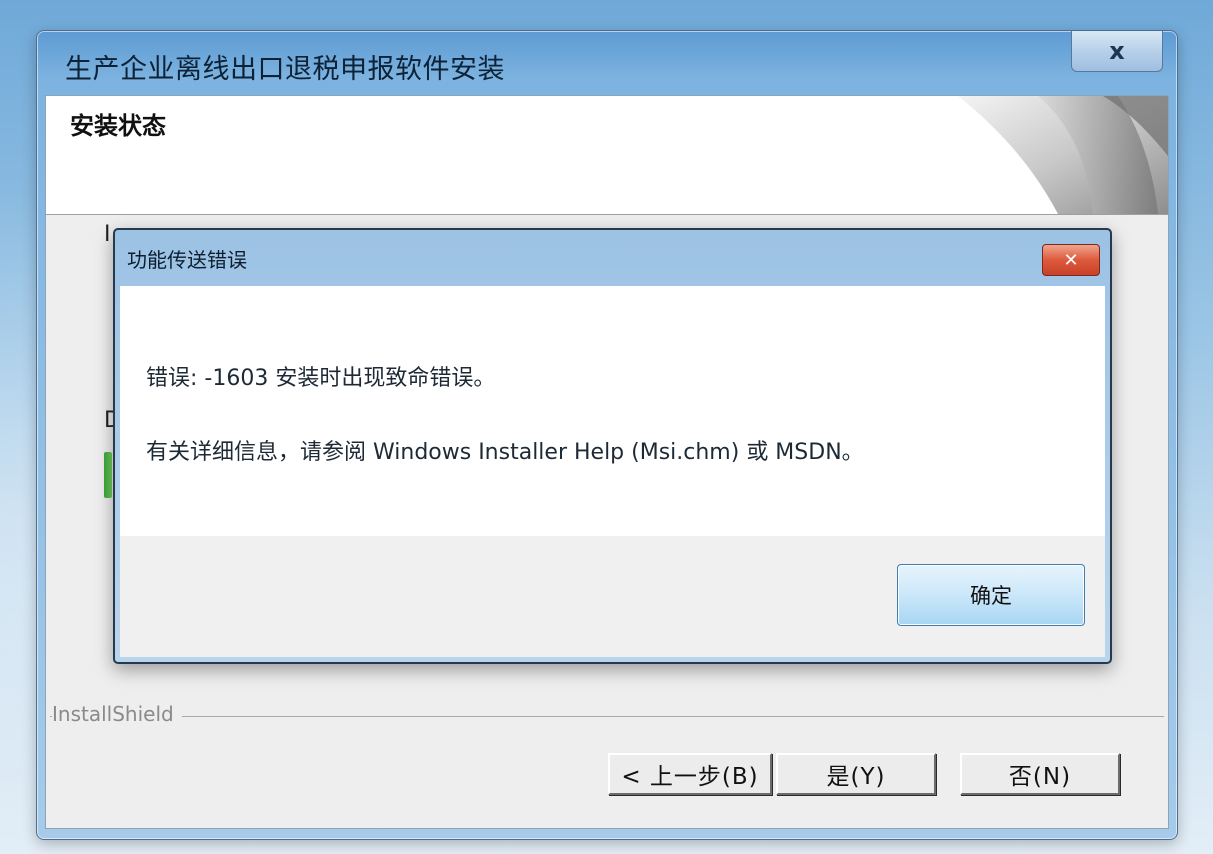 This screenshot has height=854, width=1213. Describe the element at coordinates (991, 595) in the screenshot. I see `ok-button: 确定` at that location.